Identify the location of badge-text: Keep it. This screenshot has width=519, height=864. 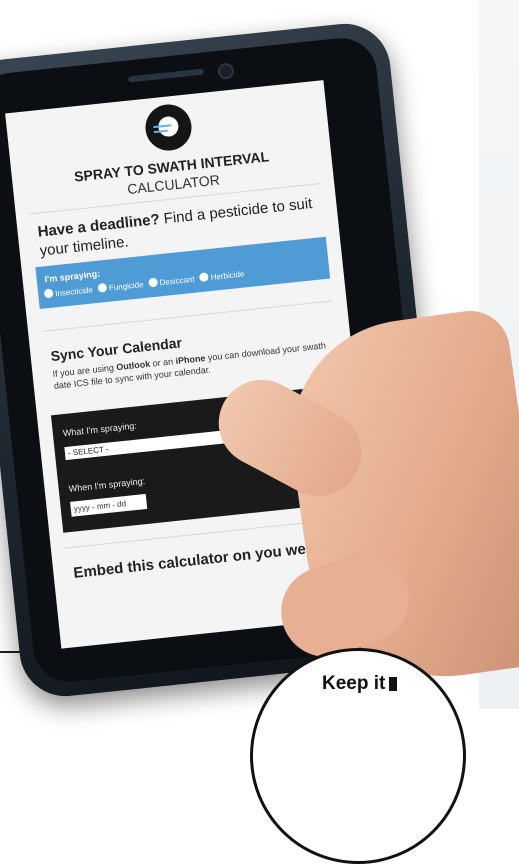
(360, 684).